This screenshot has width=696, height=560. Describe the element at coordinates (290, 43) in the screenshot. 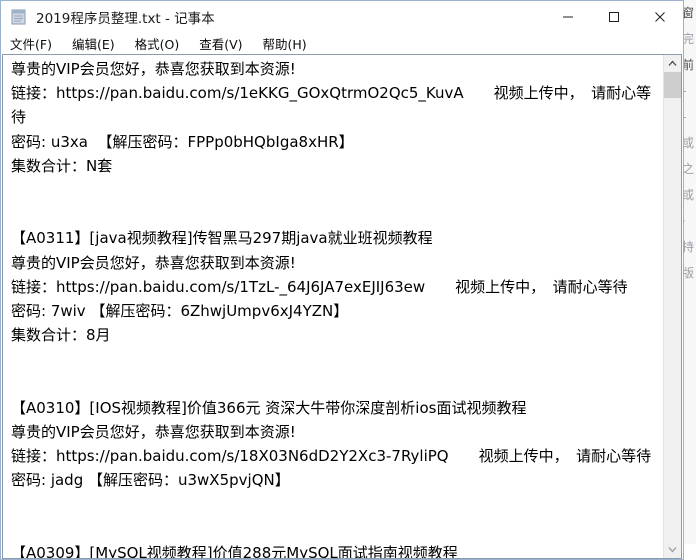

I see `menu-help: 帮助(H)` at that location.